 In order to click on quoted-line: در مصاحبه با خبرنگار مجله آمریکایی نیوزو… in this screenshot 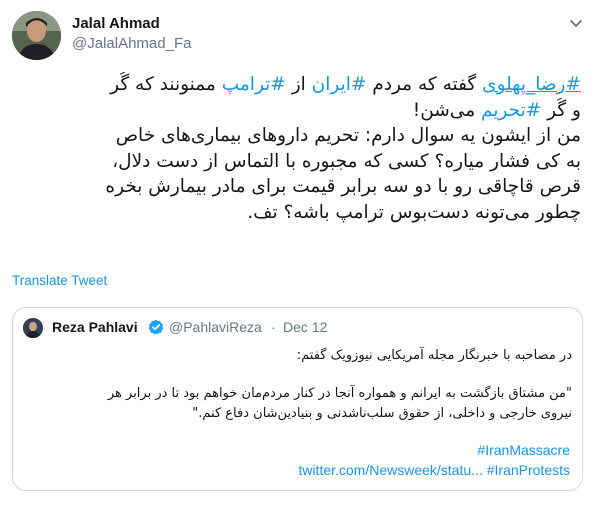, I will do `click(434, 355)`.